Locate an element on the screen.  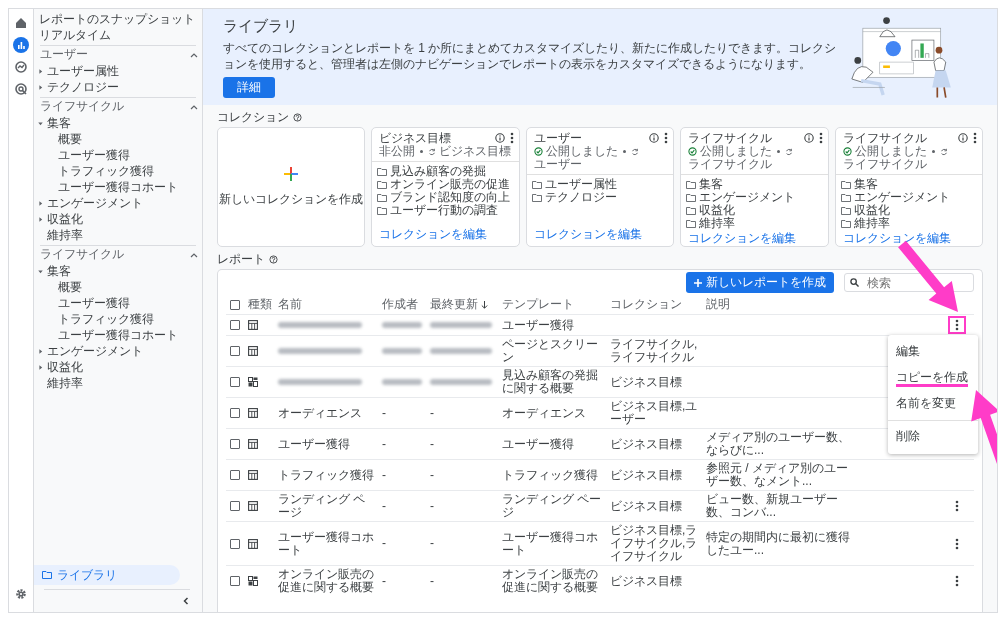
home-icon is located at coordinates (21, 23).